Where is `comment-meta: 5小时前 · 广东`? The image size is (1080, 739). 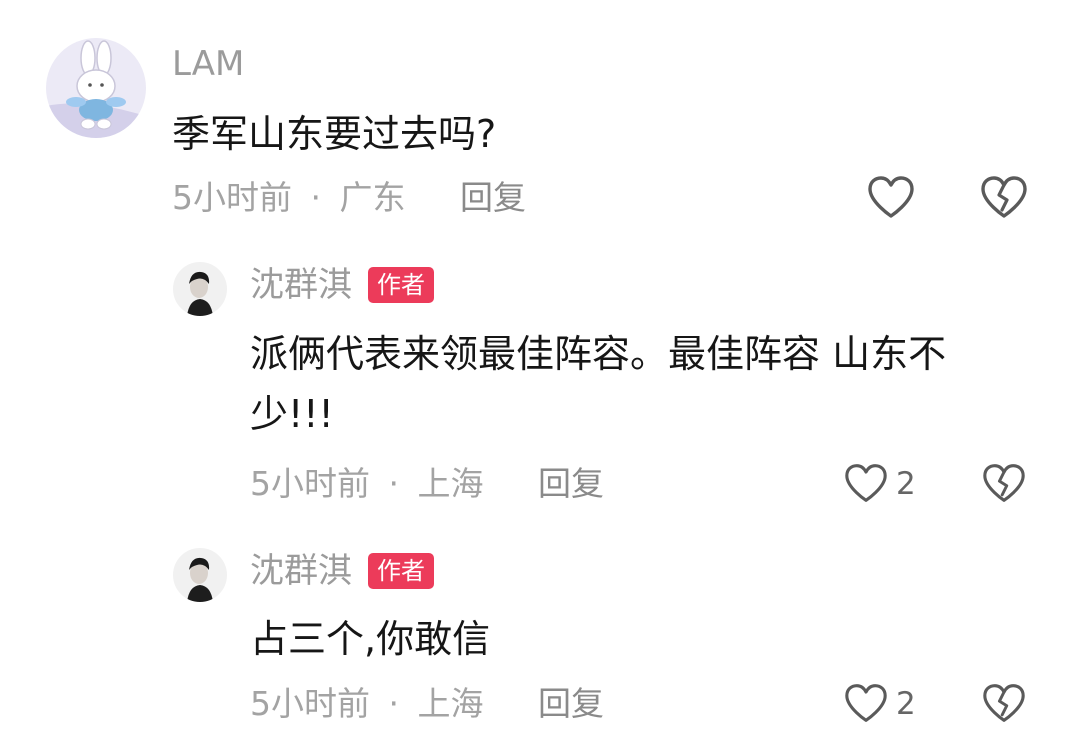 comment-meta: 5小时前 · 广东 is located at coordinates (289, 198).